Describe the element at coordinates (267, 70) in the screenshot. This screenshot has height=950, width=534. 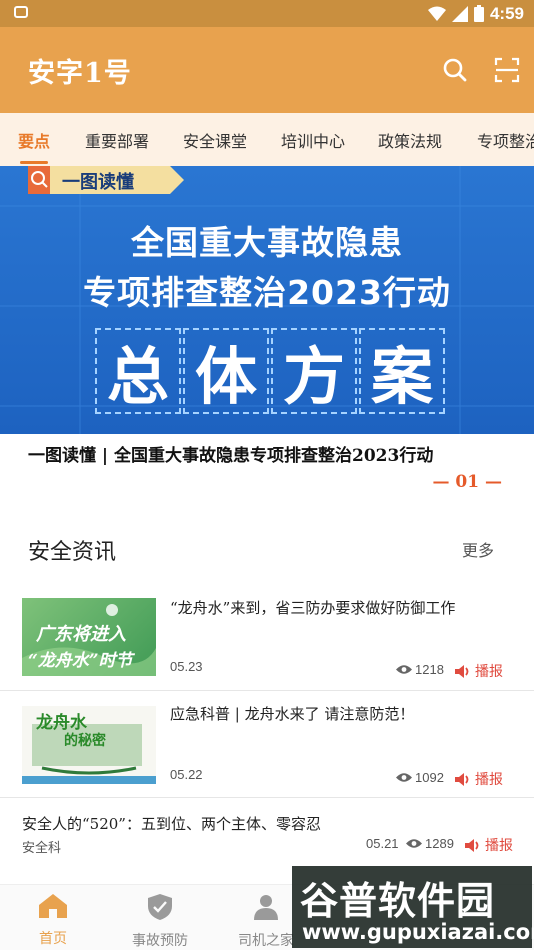
I see `app-bar: 安字1号` at that location.